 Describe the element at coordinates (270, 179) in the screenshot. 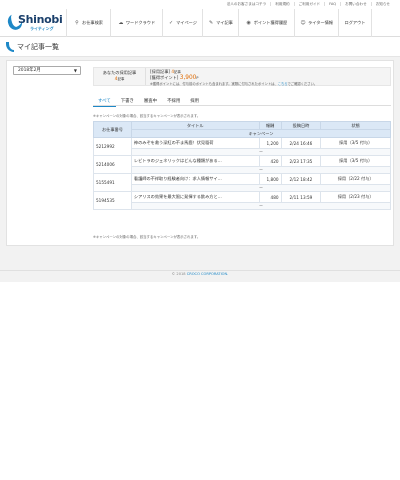

I see `reward: 1,800` at that location.